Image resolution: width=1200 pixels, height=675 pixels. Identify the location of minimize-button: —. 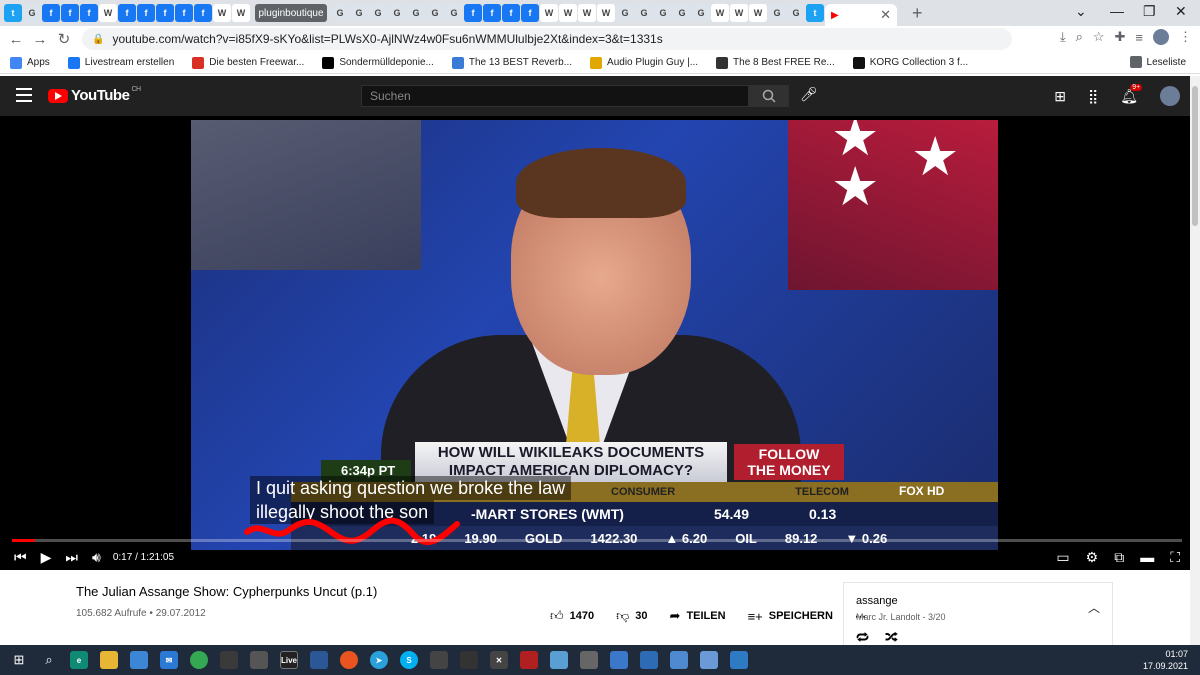
(1117, 11).